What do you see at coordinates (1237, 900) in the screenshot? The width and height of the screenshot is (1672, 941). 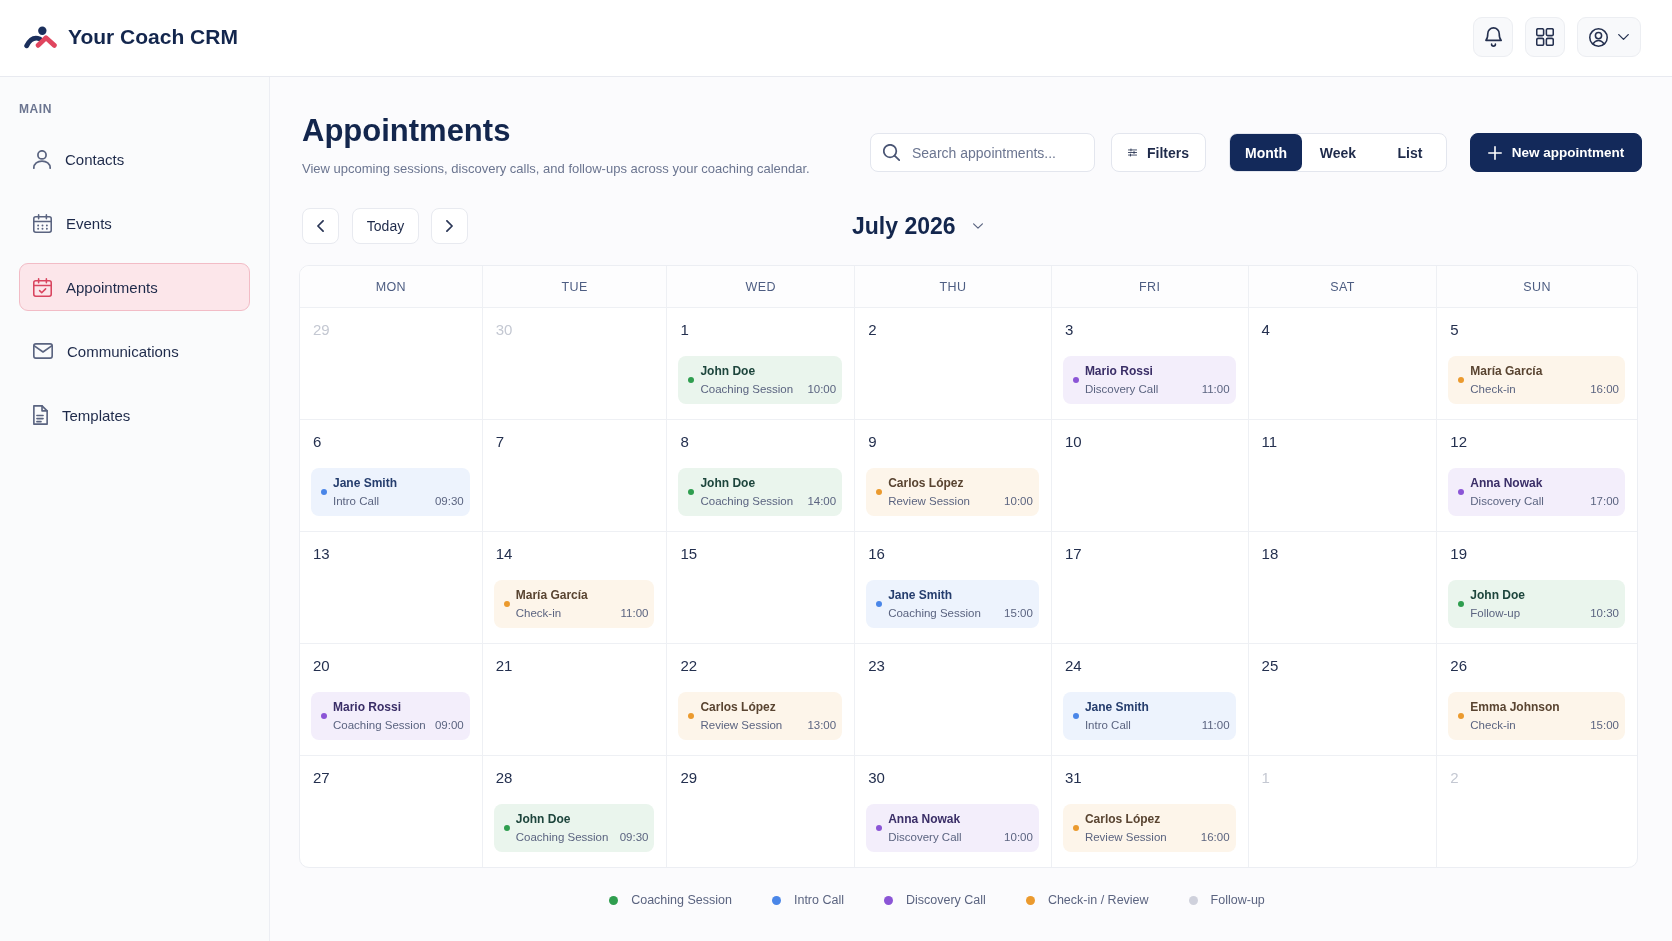 I see `legend-label: Follow-up` at bounding box center [1237, 900].